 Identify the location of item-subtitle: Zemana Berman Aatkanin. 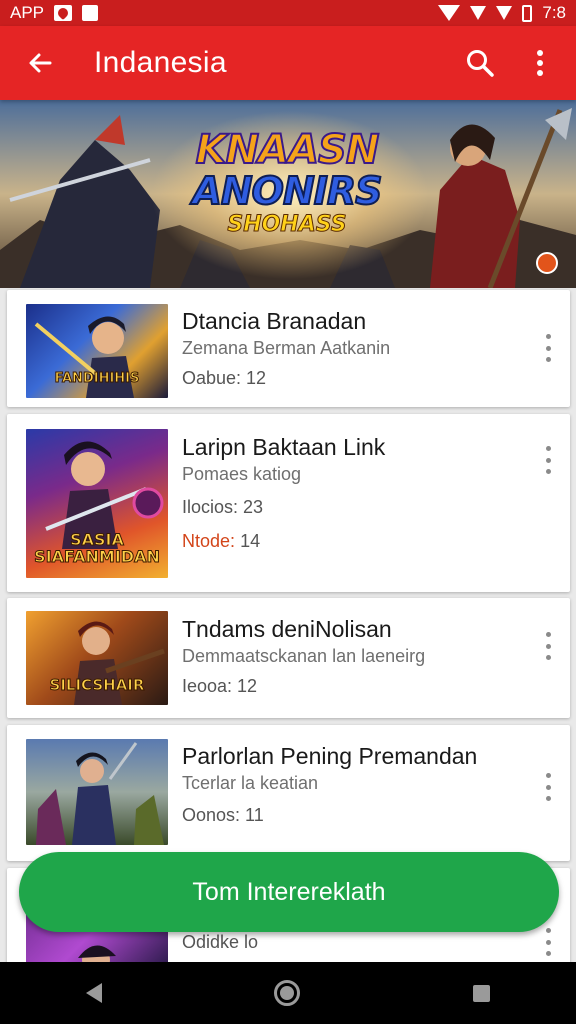
(286, 348).